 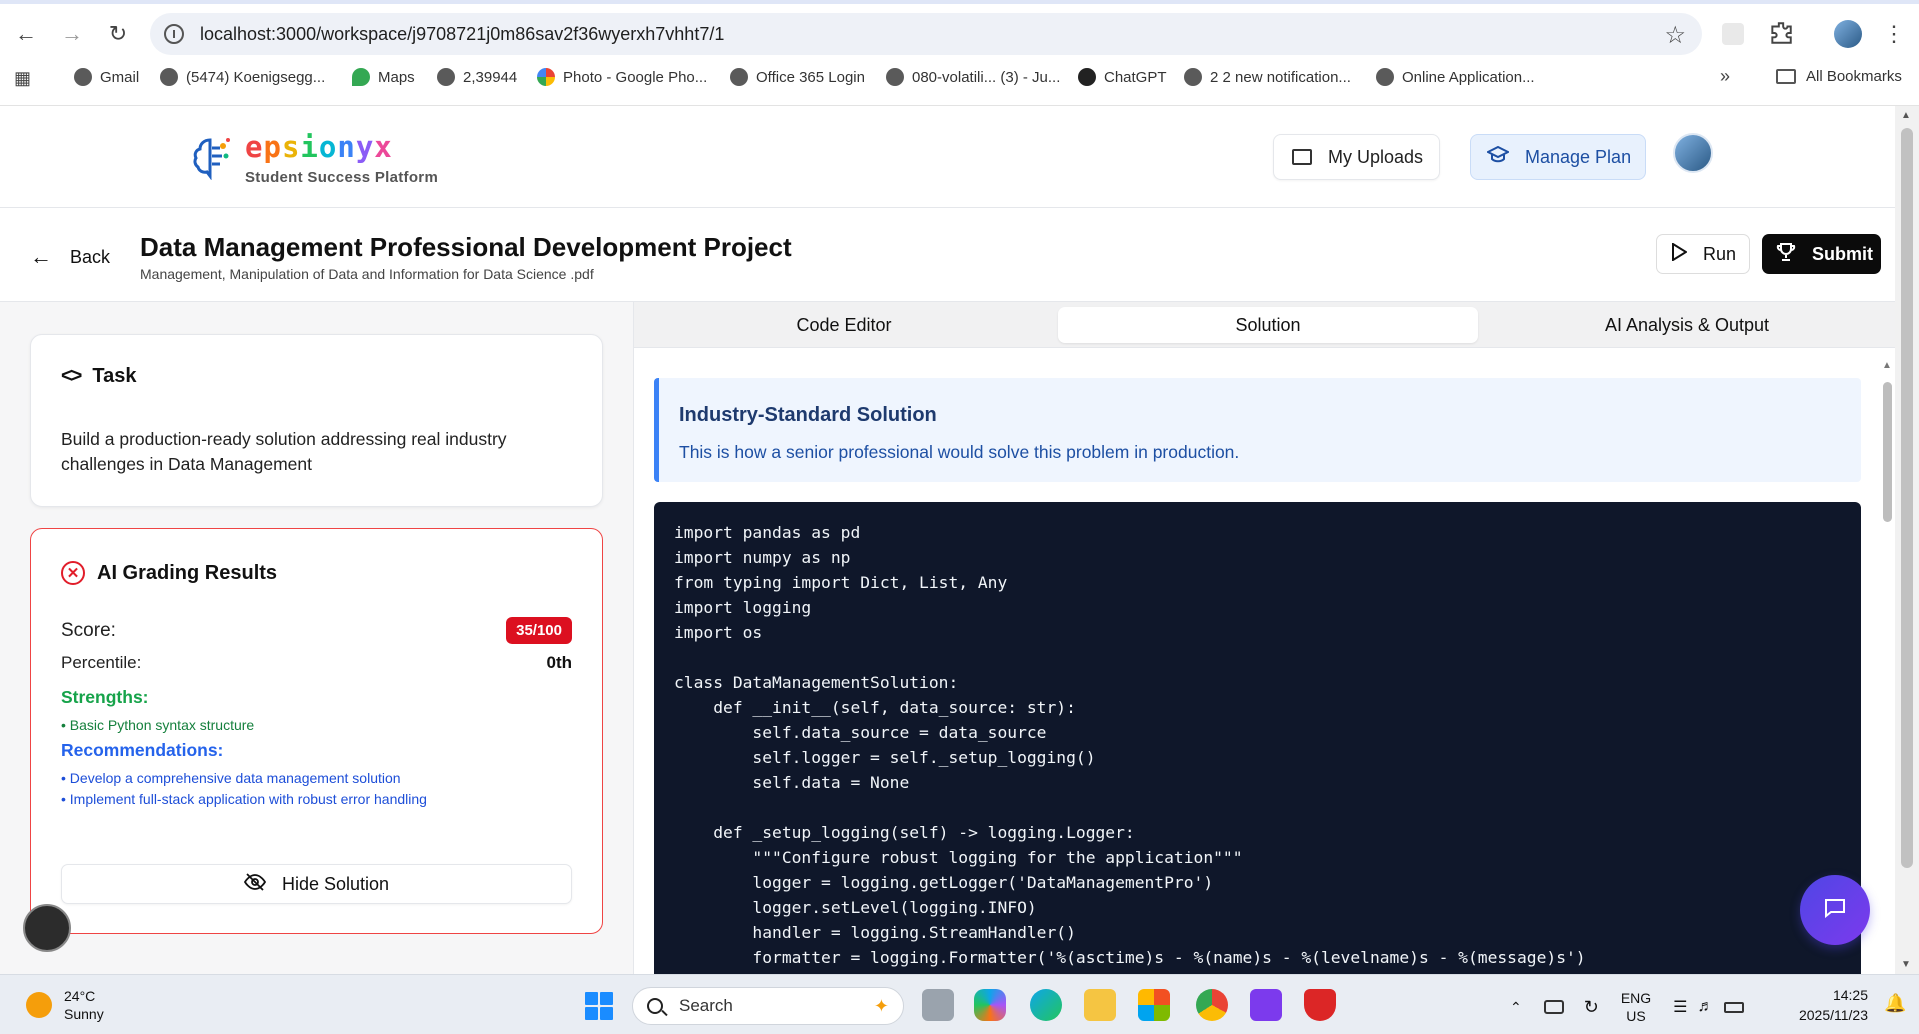 What do you see at coordinates (114, 376) in the screenshot?
I see `task-heading: Task` at bounding box center [114, 376].